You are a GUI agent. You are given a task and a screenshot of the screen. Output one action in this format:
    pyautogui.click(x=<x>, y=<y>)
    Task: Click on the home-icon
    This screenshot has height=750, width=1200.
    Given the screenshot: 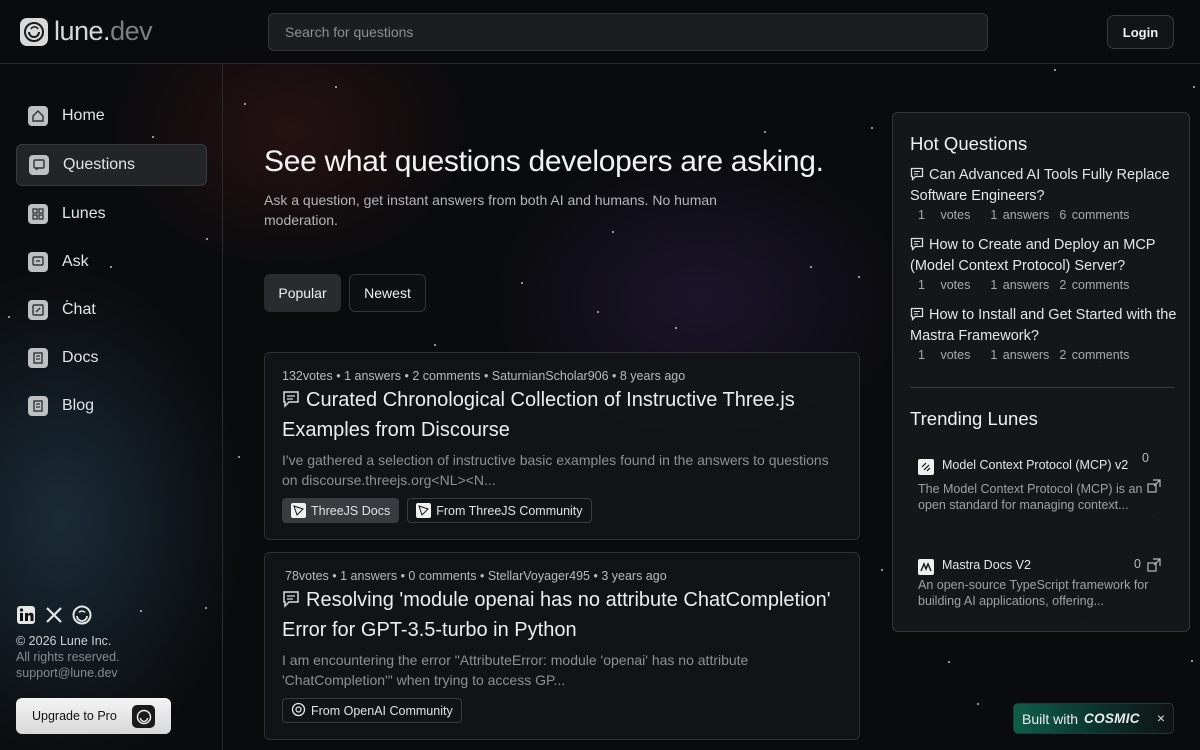 What is the action you would take?
    pyautogui.click(x=38, y=116)
    